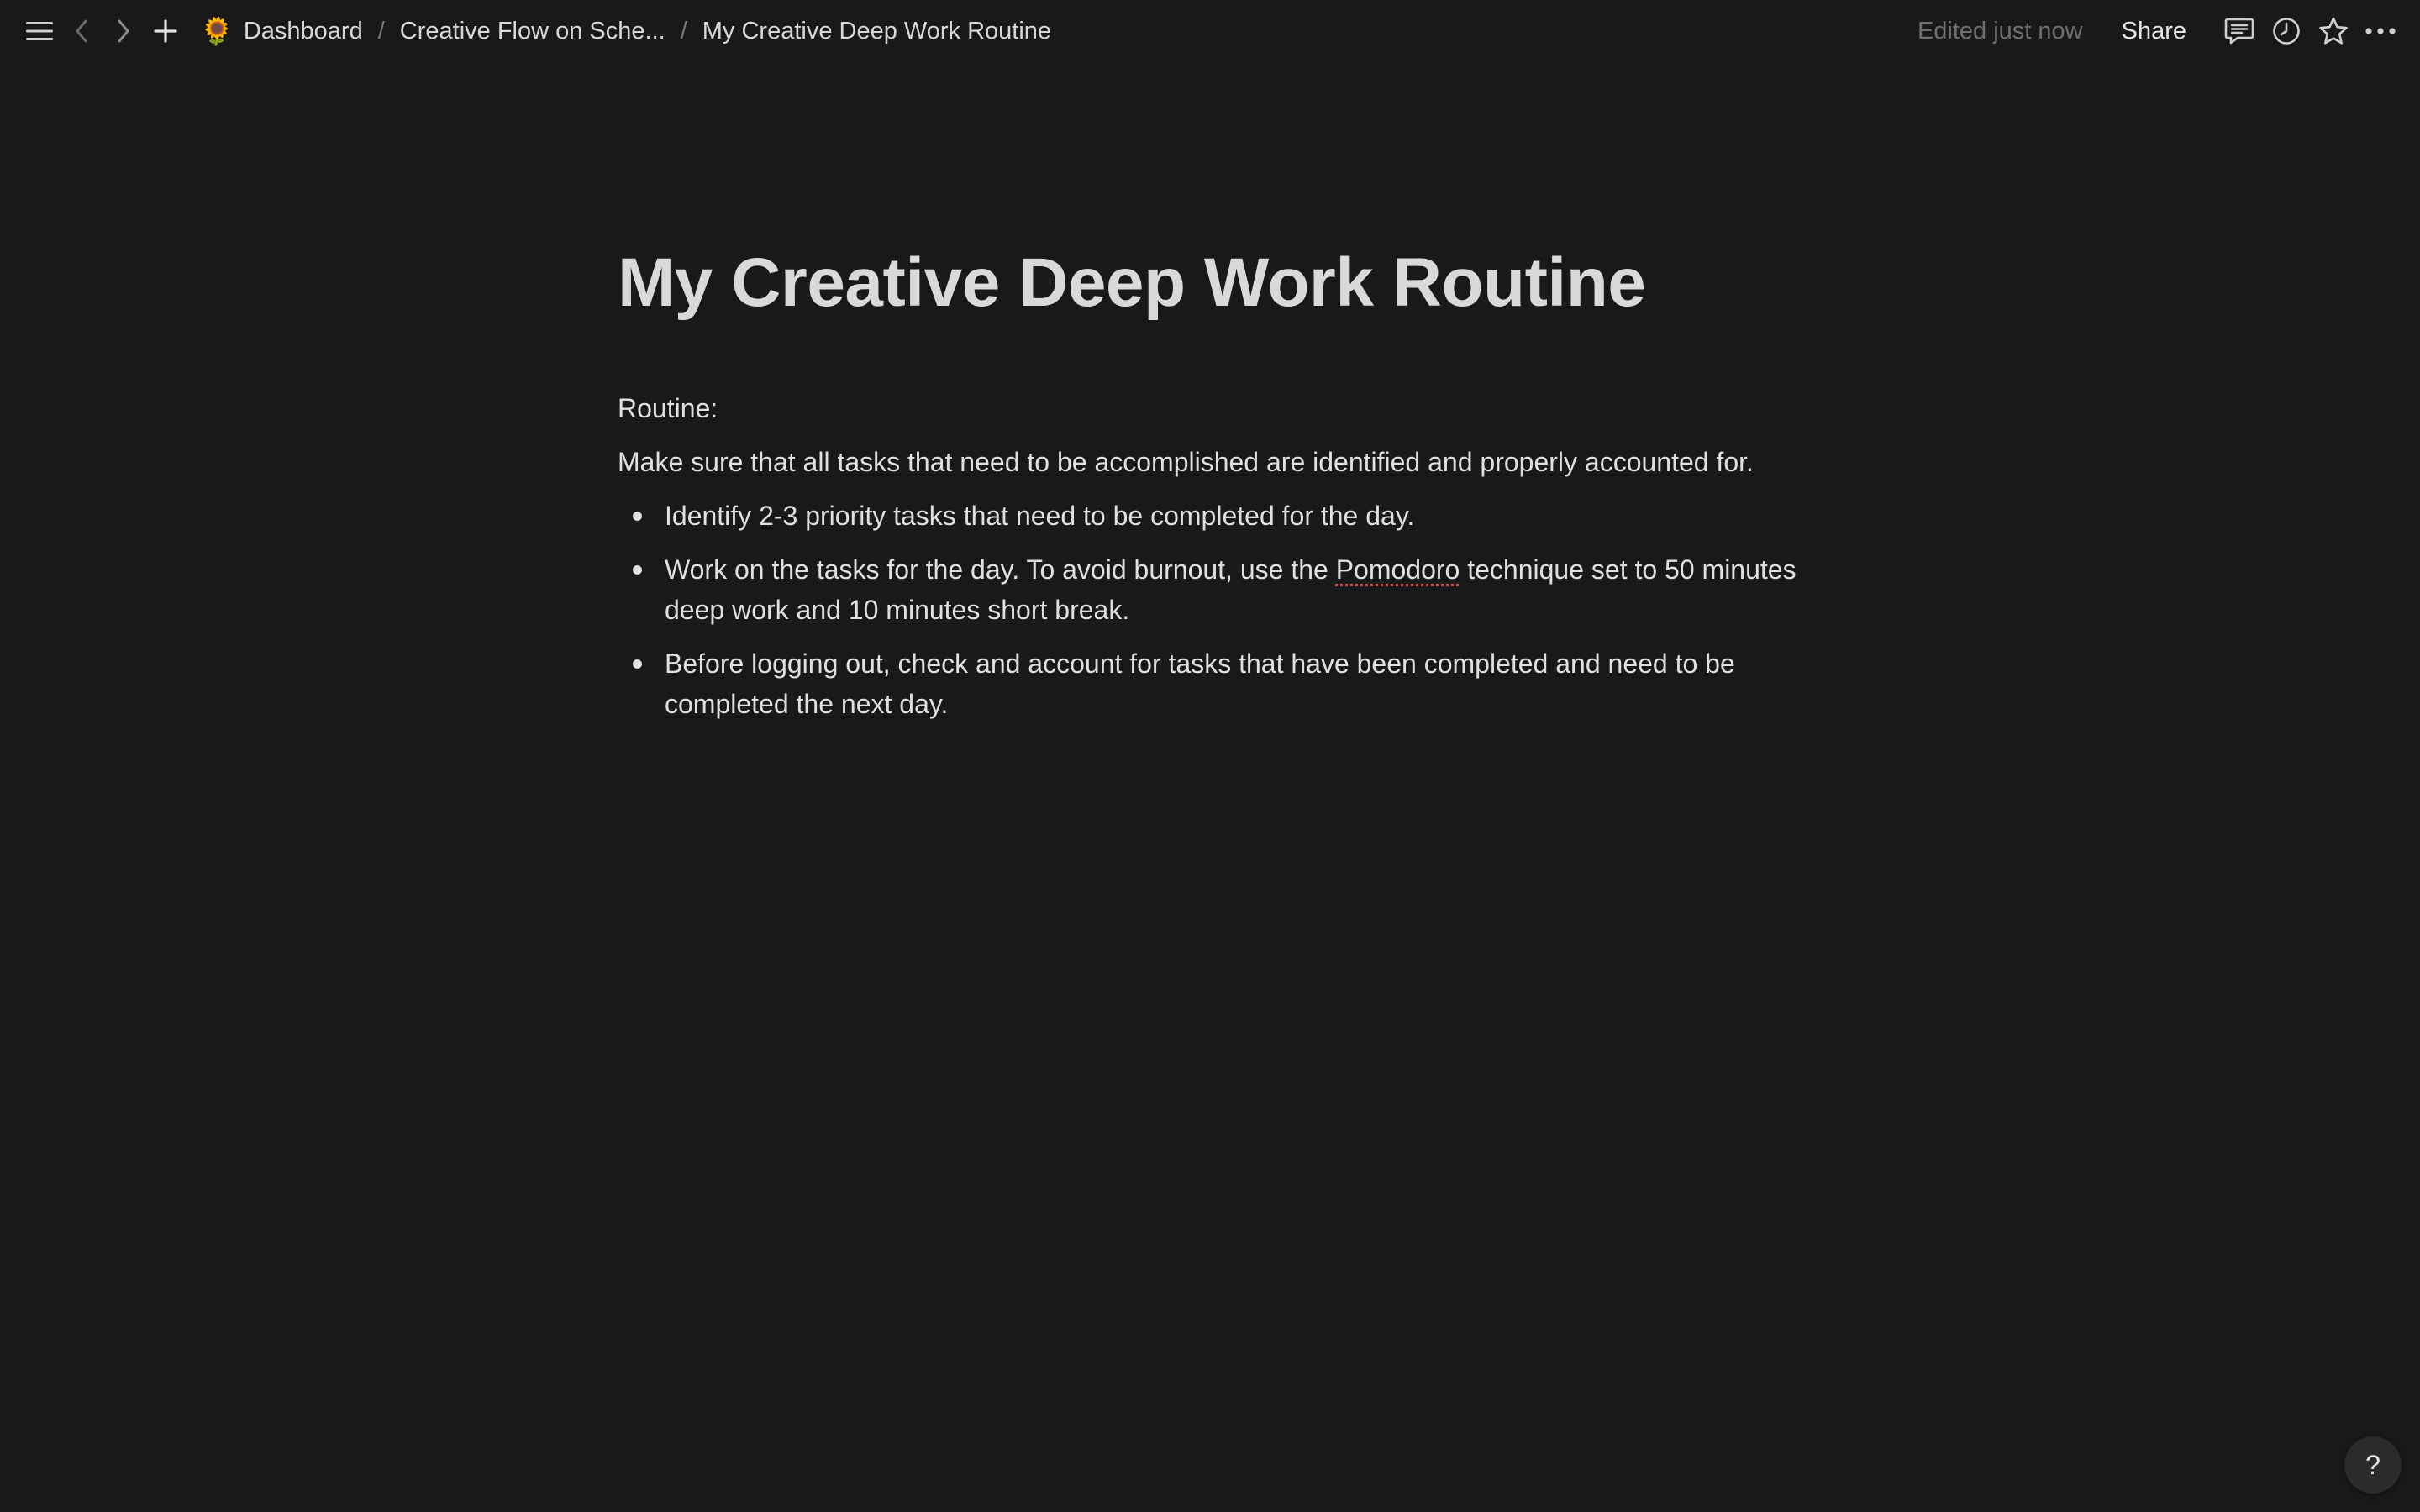 The height and width of the screenshot is (1512, 2420). What do you see at coordinates (2333, 31) in the screenshot?
I see `star-icon` at bounding box center [2333, 31].